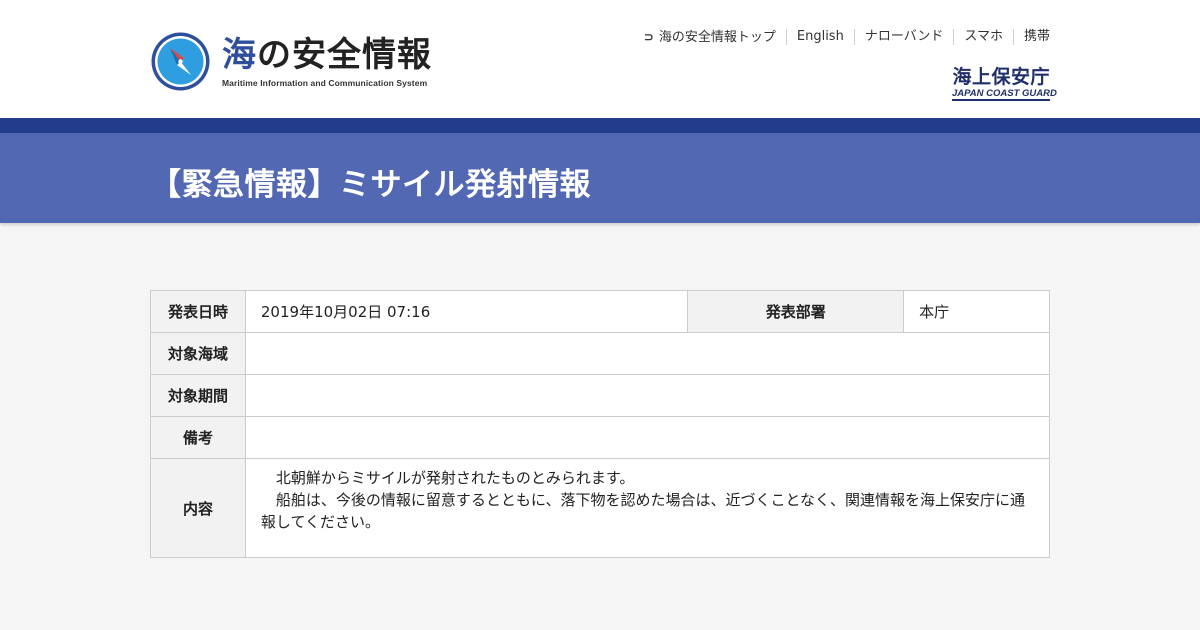 This screenshot has width=1200, height=630. I want to click on nav-link-english: English, so click(819, 37).